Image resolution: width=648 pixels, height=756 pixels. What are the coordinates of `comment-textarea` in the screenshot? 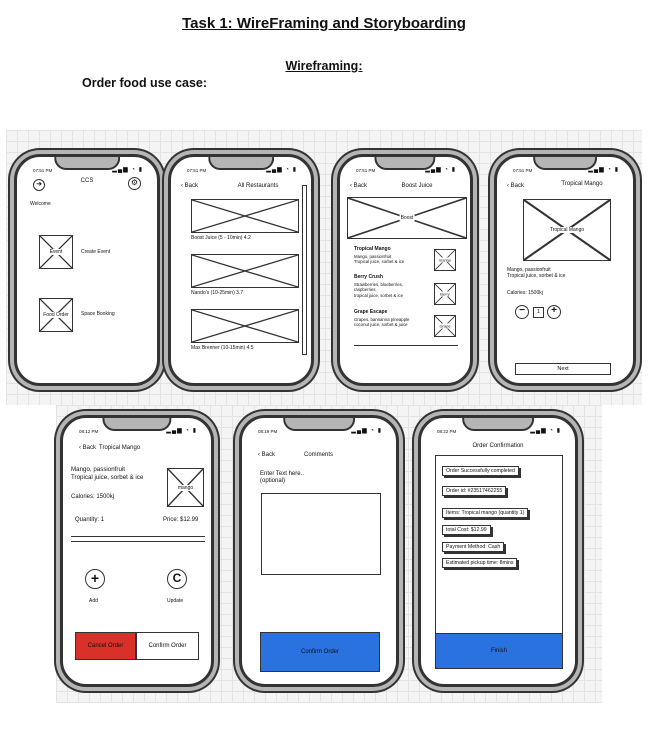 It's located at (321, 534).